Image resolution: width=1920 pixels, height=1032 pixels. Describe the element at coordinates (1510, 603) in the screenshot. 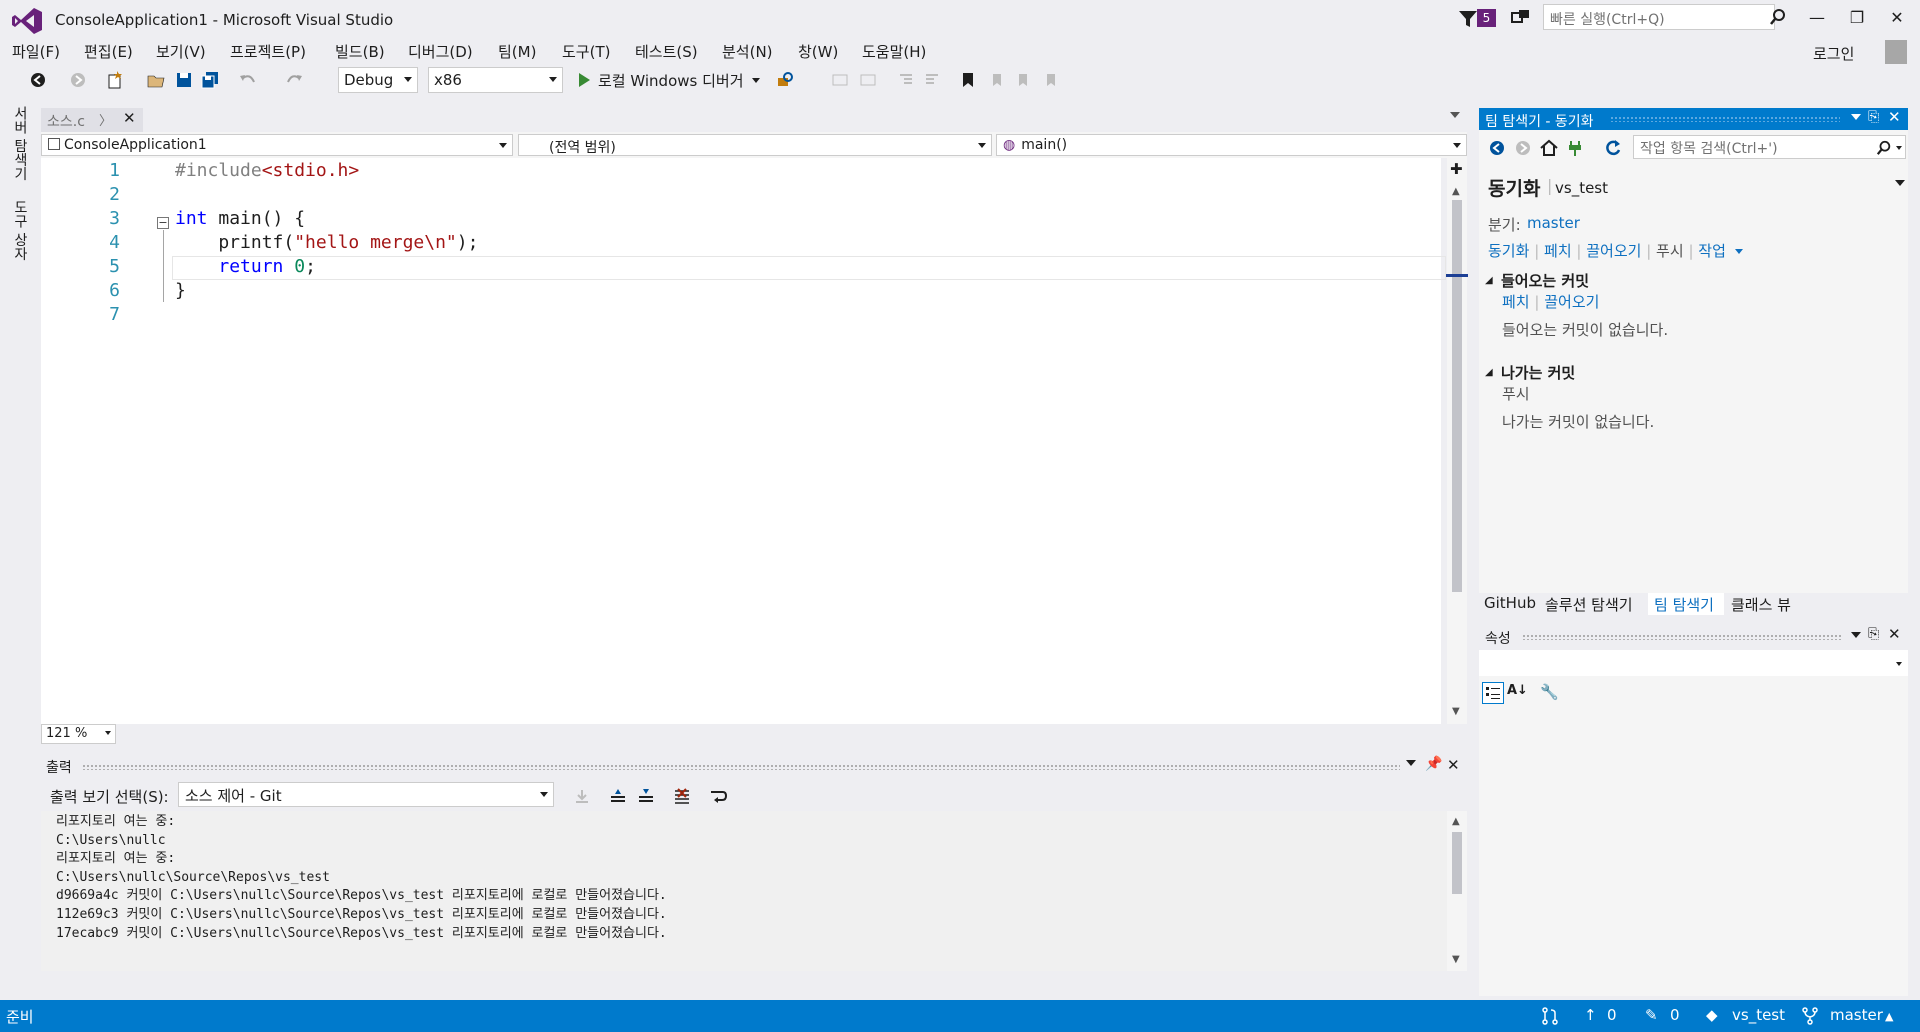

I see `tab-github: GitHub` at that location.